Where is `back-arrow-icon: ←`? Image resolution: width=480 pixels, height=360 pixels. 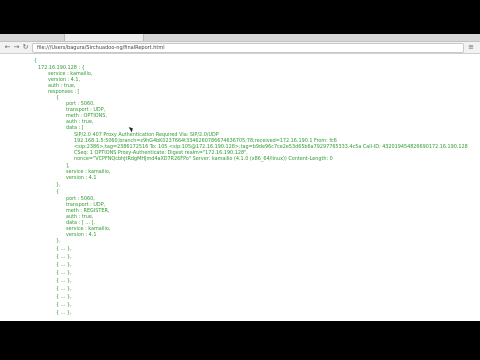 back-arrow-icon: ← is located at coordinates (7, 47).